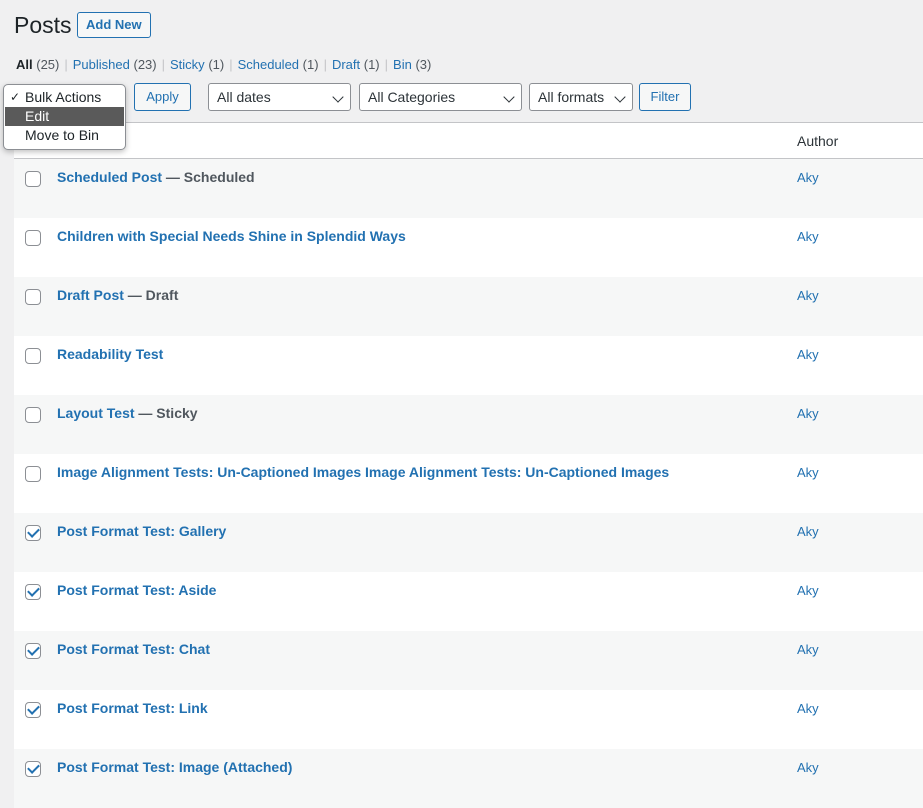  What do you see at coordinates (356, 64) in the screenshot?
I see `view-draft: Draft (1)` at bounding box center [356, 64].